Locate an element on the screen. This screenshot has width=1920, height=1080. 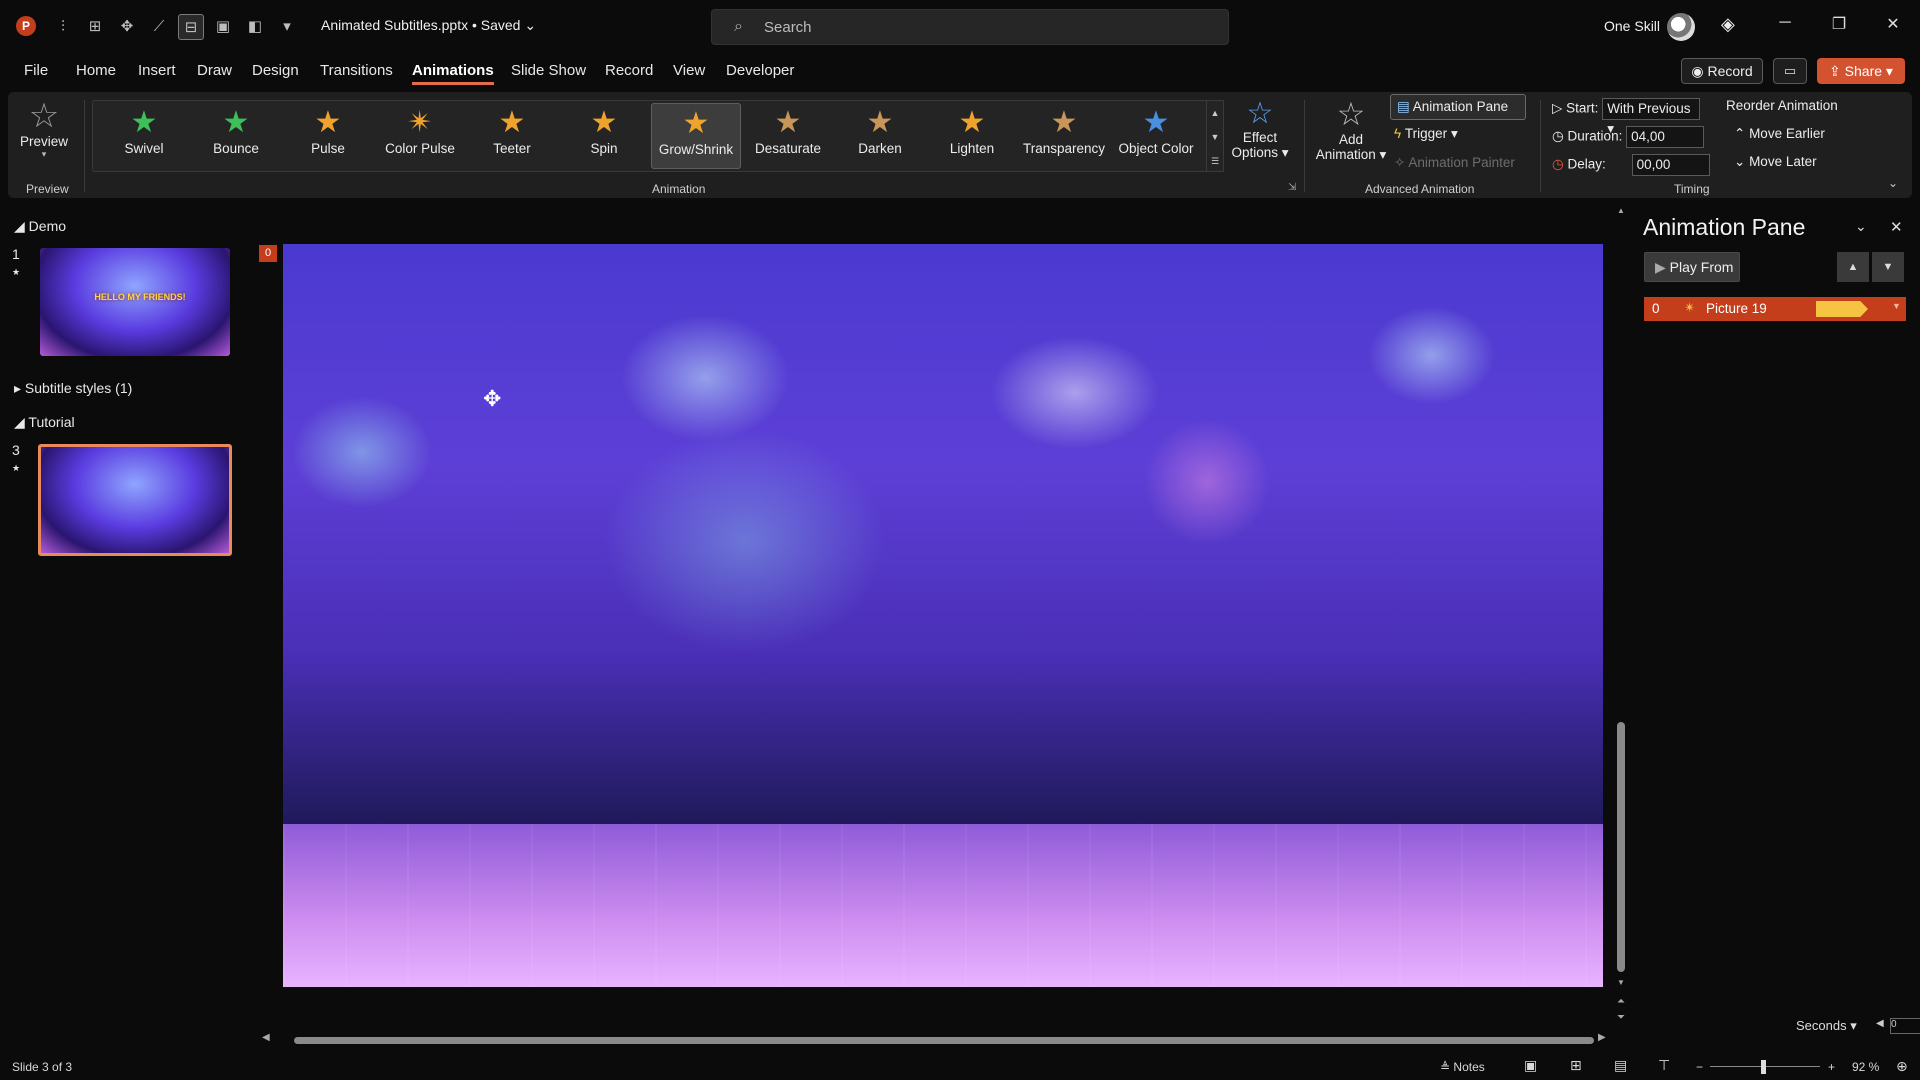
gallery-more-icon: ☰ is located at coordinates (1215, 161).